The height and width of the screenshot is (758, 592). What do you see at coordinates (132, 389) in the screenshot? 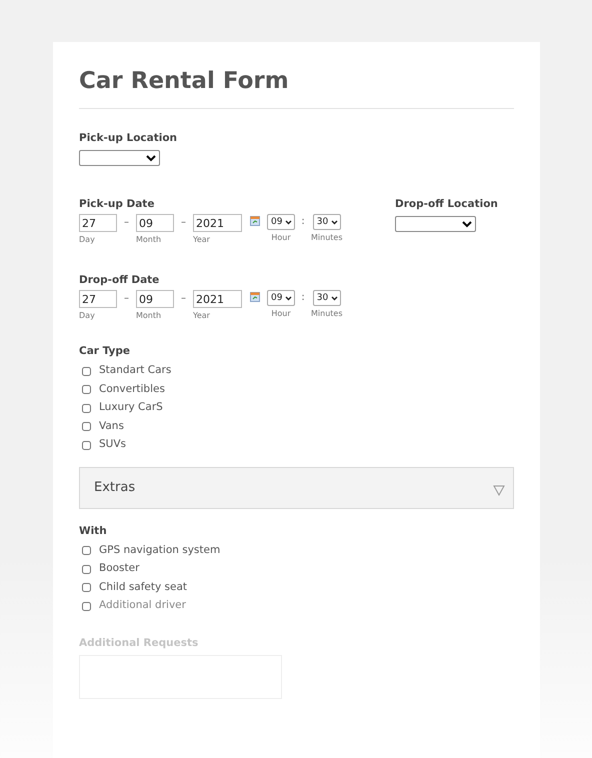
I see `option-label: Convertibles` at bounding box center [132, 389].